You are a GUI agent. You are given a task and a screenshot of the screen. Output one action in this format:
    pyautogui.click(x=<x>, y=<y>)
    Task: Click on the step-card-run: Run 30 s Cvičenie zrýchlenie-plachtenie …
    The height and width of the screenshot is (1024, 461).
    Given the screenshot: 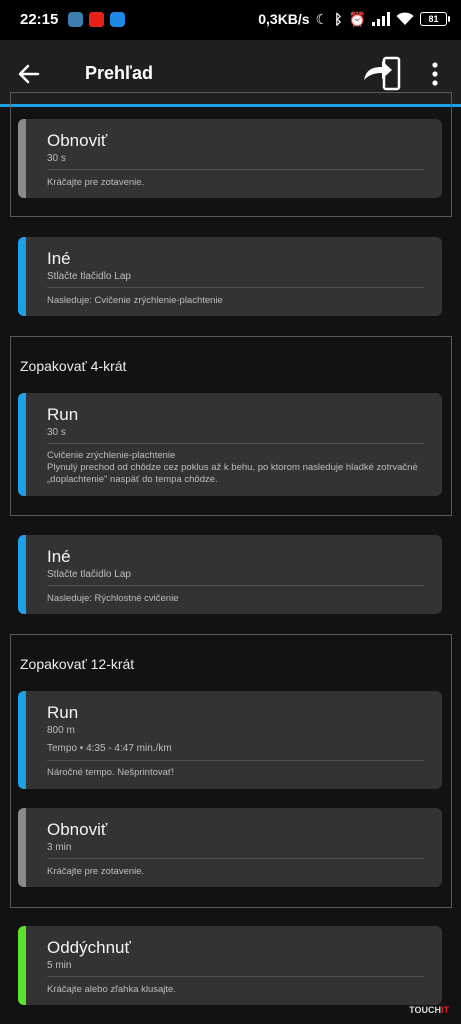 What is the action you would take?
    pyautogui.click(x=230, y=444)
    